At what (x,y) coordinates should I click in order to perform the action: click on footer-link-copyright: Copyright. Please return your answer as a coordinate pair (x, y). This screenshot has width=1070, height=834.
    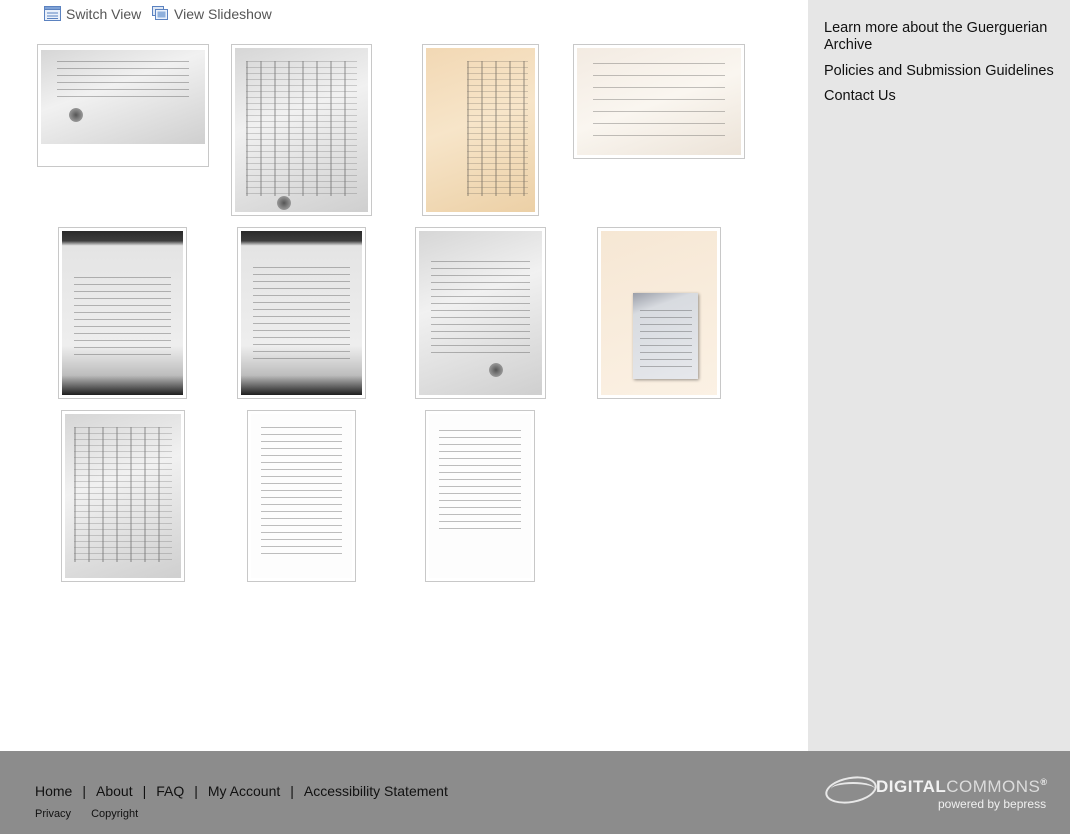
    Looking at the image, I should click on (114, 814).